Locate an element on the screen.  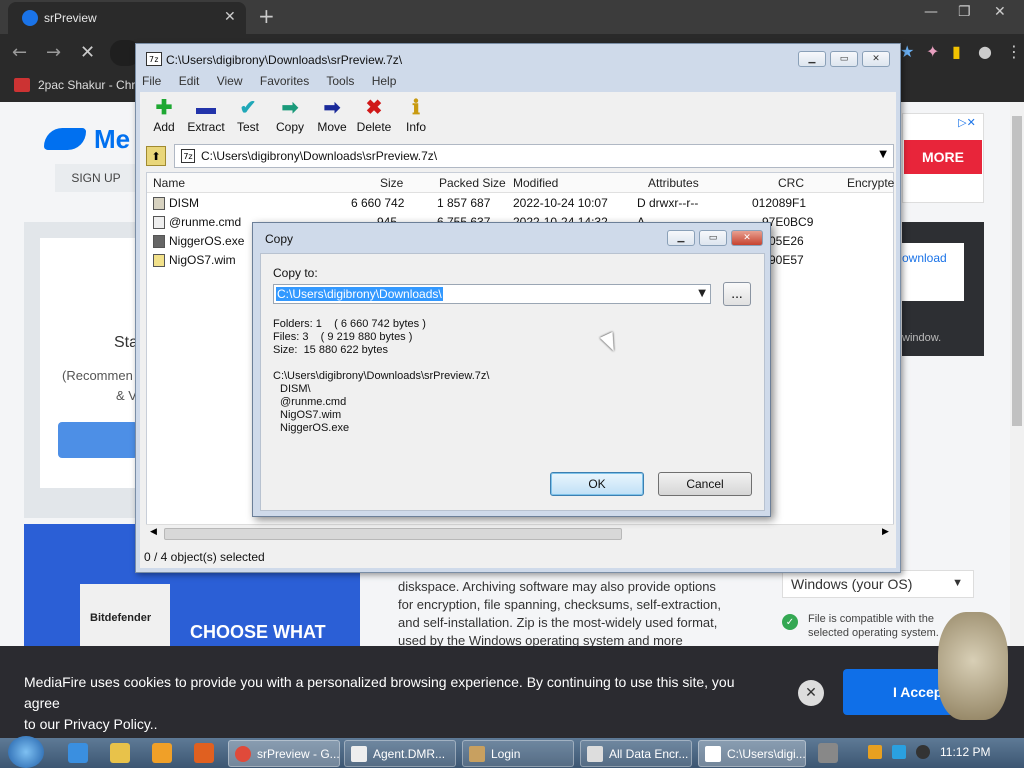
col-name: Name is located at coordinates (169, 183).